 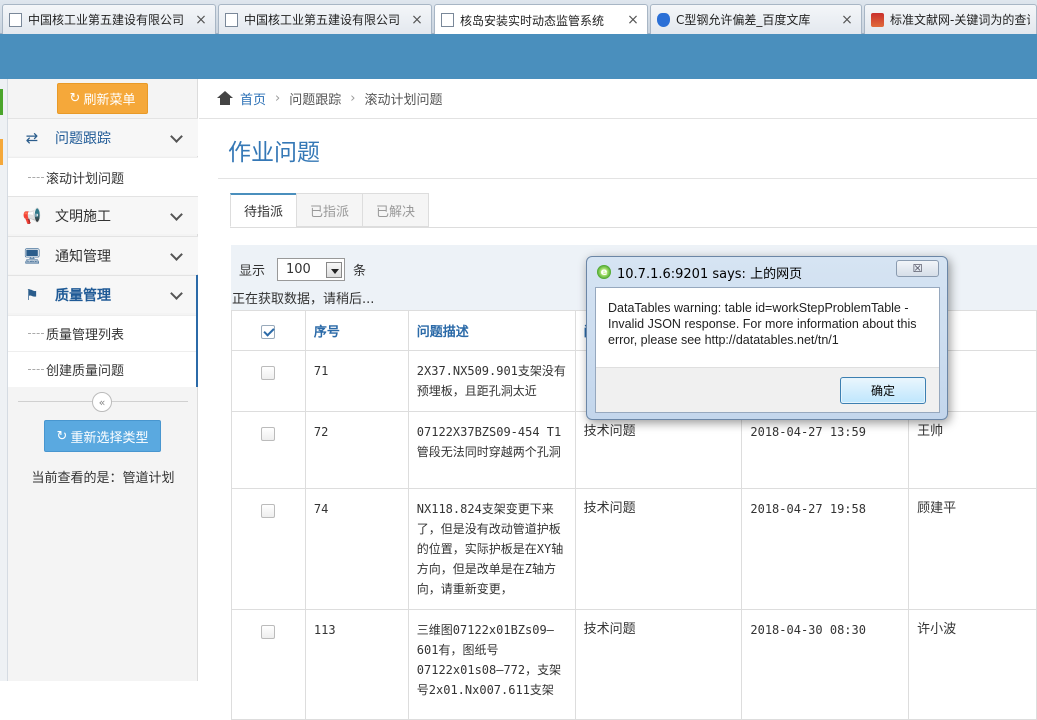 I want to click on sidebar-item-issue-tracking: ⇄ 问题跟踪, so click(x=103, y=137).